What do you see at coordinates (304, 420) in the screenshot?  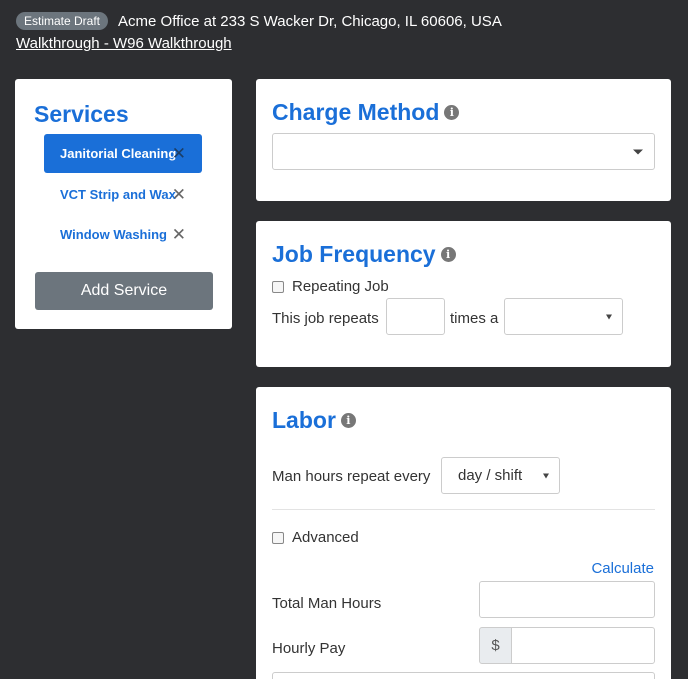 I see `labor-title-text: Labor` at bounding box center [304, 420].